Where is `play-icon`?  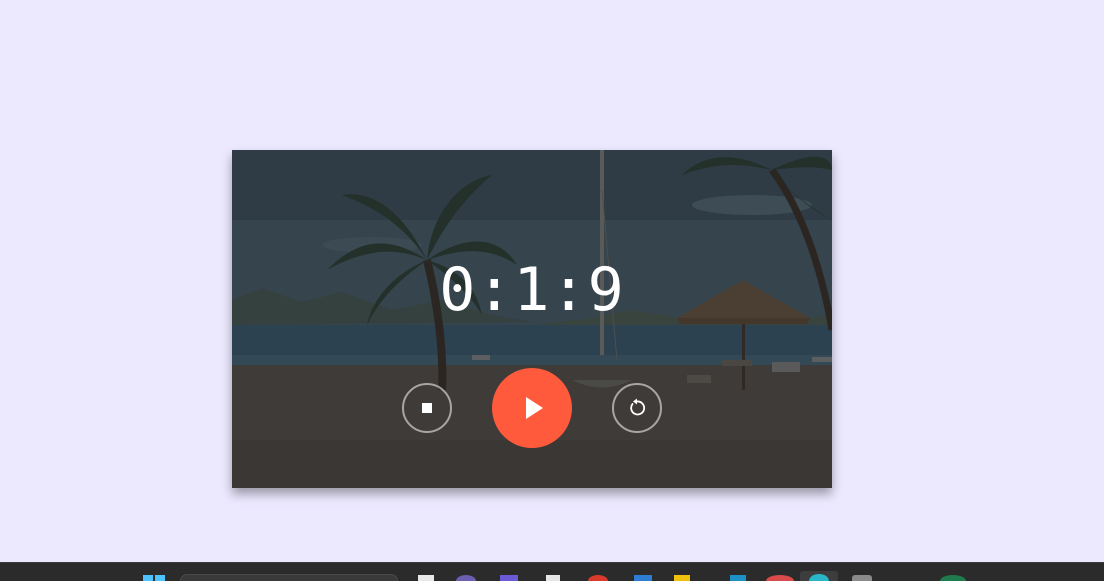
play-icon is located at coordinates (534, 408).